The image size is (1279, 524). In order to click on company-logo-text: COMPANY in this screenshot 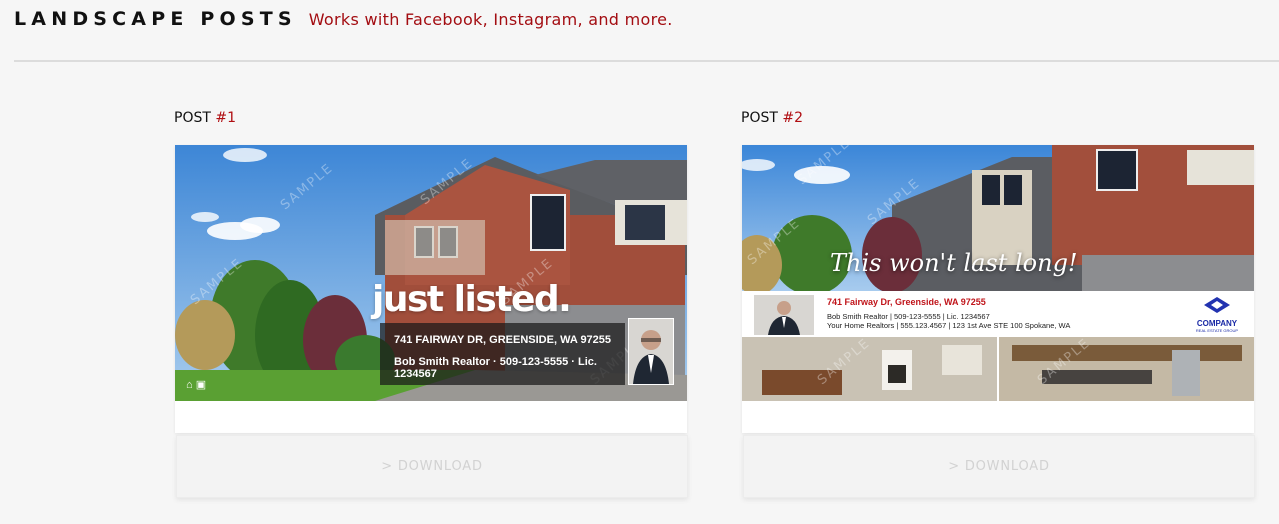, I will do `click(1217, 323)`.